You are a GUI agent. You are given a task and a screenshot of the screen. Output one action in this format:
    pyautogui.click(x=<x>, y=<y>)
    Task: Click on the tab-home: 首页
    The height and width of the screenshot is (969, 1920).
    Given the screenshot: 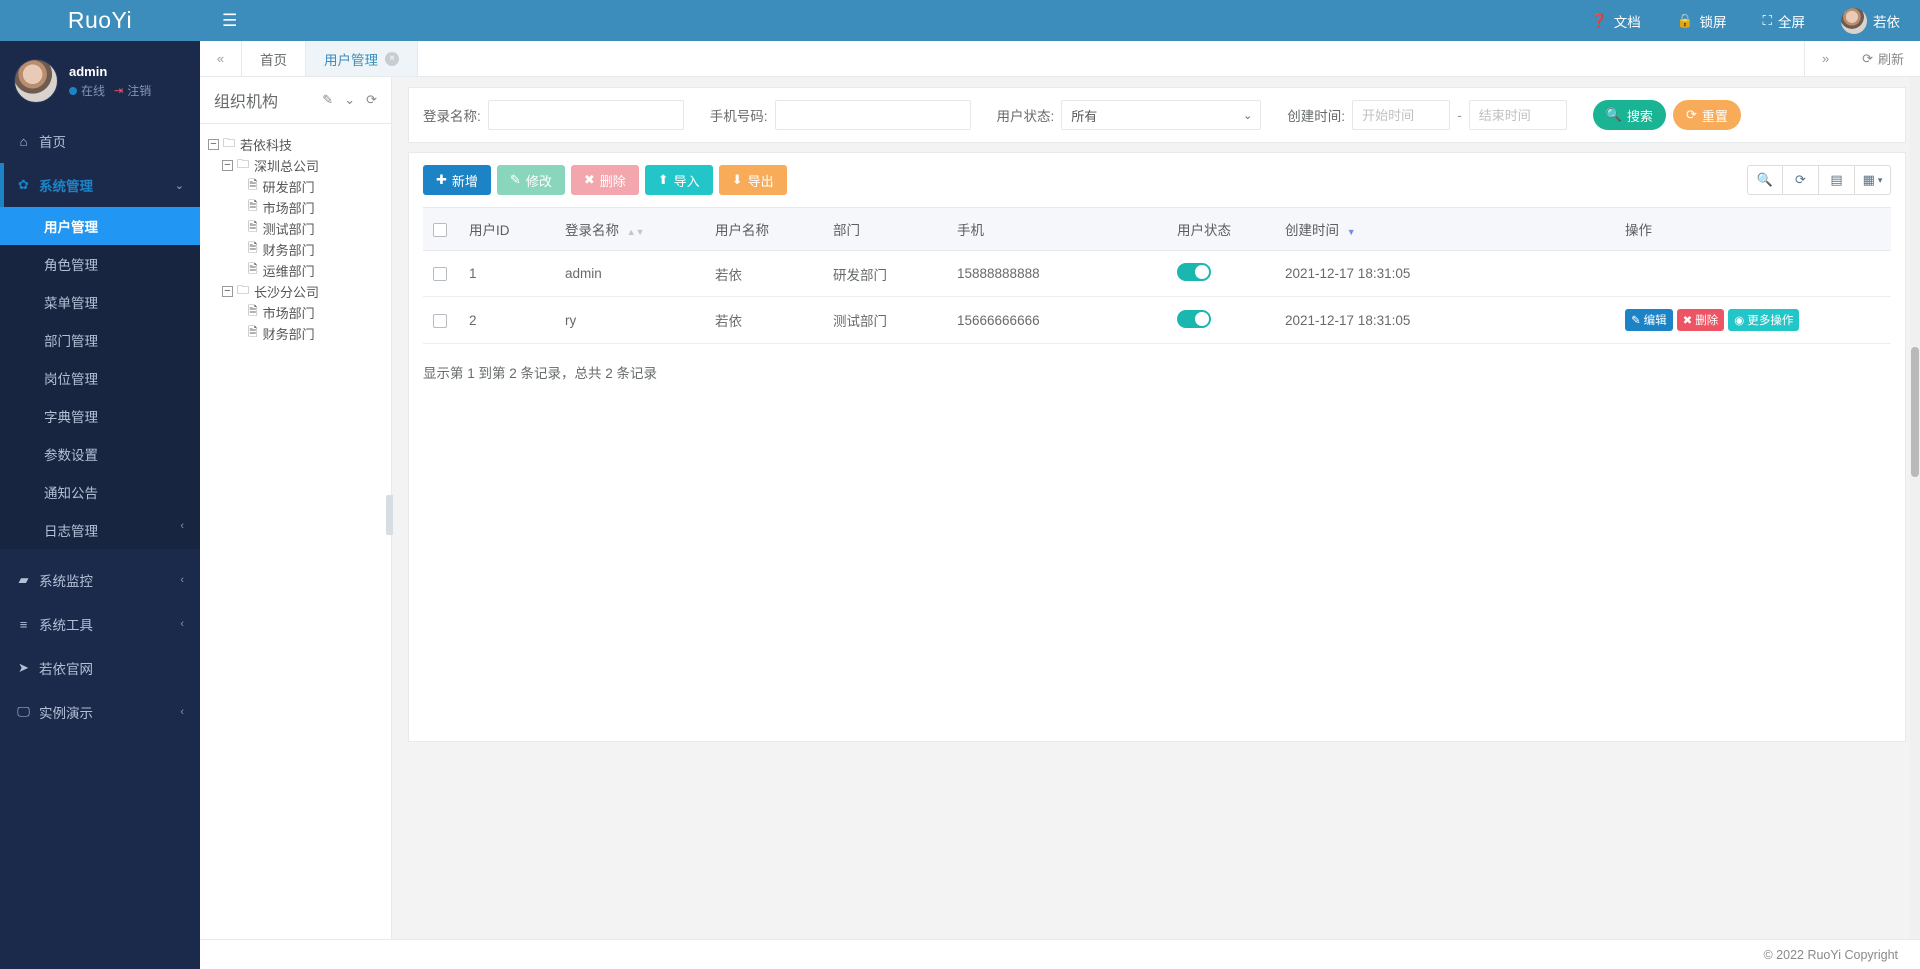 What is the action you would take?
    pyautogui.click(x=274, y=58)
    